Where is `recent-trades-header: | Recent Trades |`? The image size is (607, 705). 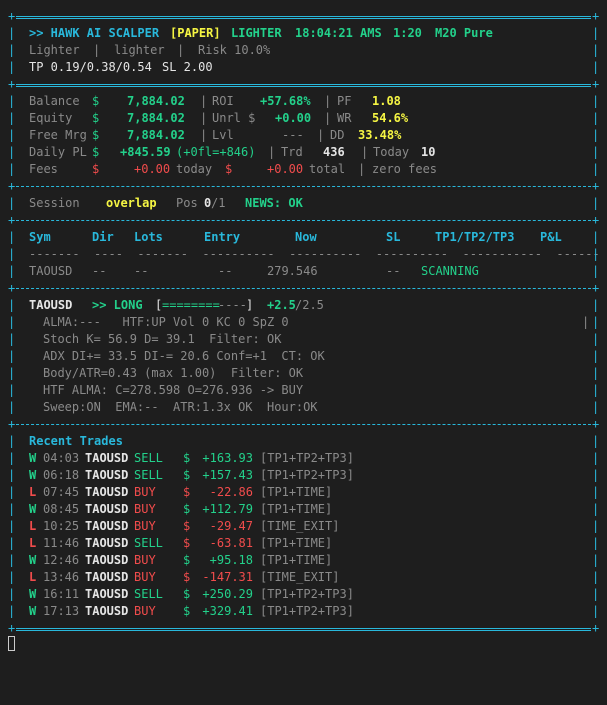
recent-trades-header: | Recent Trades | is located at coordinates (303, 441).